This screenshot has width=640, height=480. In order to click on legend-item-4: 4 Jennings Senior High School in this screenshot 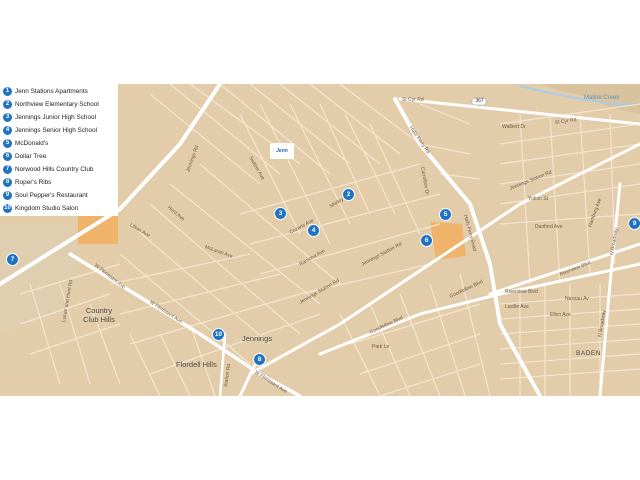, I will do `click(50, 130)`.